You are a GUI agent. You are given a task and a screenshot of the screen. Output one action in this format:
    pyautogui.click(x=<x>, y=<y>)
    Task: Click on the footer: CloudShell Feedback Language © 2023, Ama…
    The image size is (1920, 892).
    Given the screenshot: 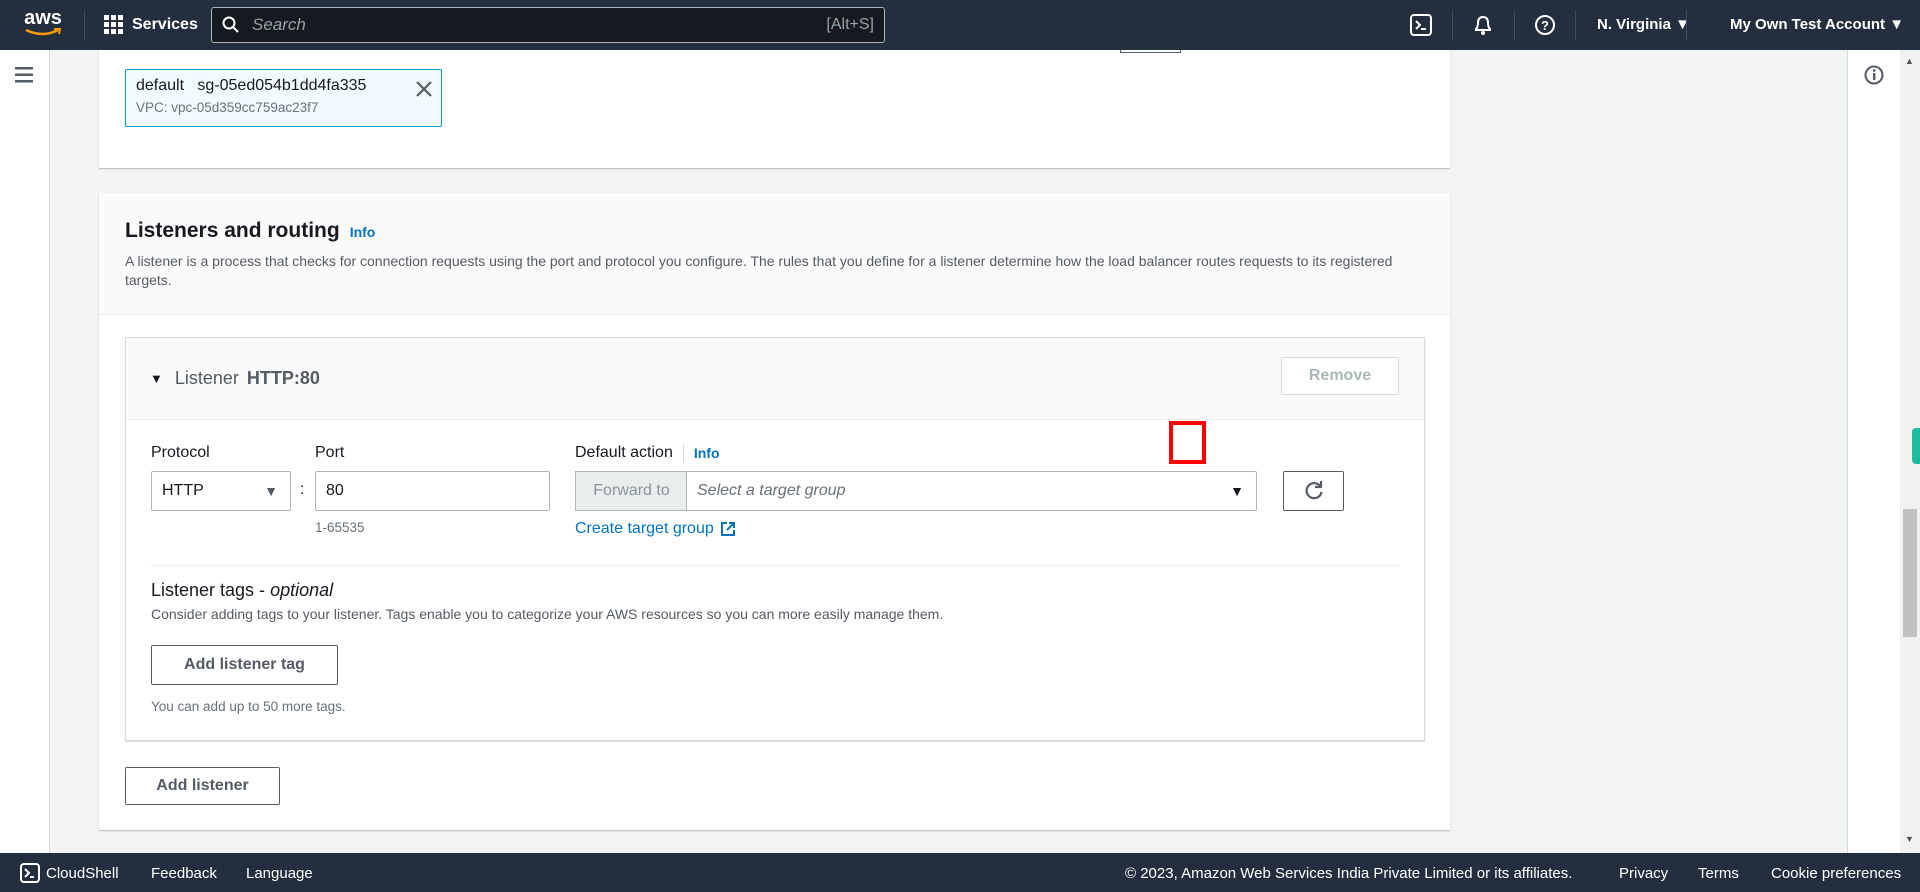 What is the action you would take?
    pyautogui.click(x=960, y=872)
    